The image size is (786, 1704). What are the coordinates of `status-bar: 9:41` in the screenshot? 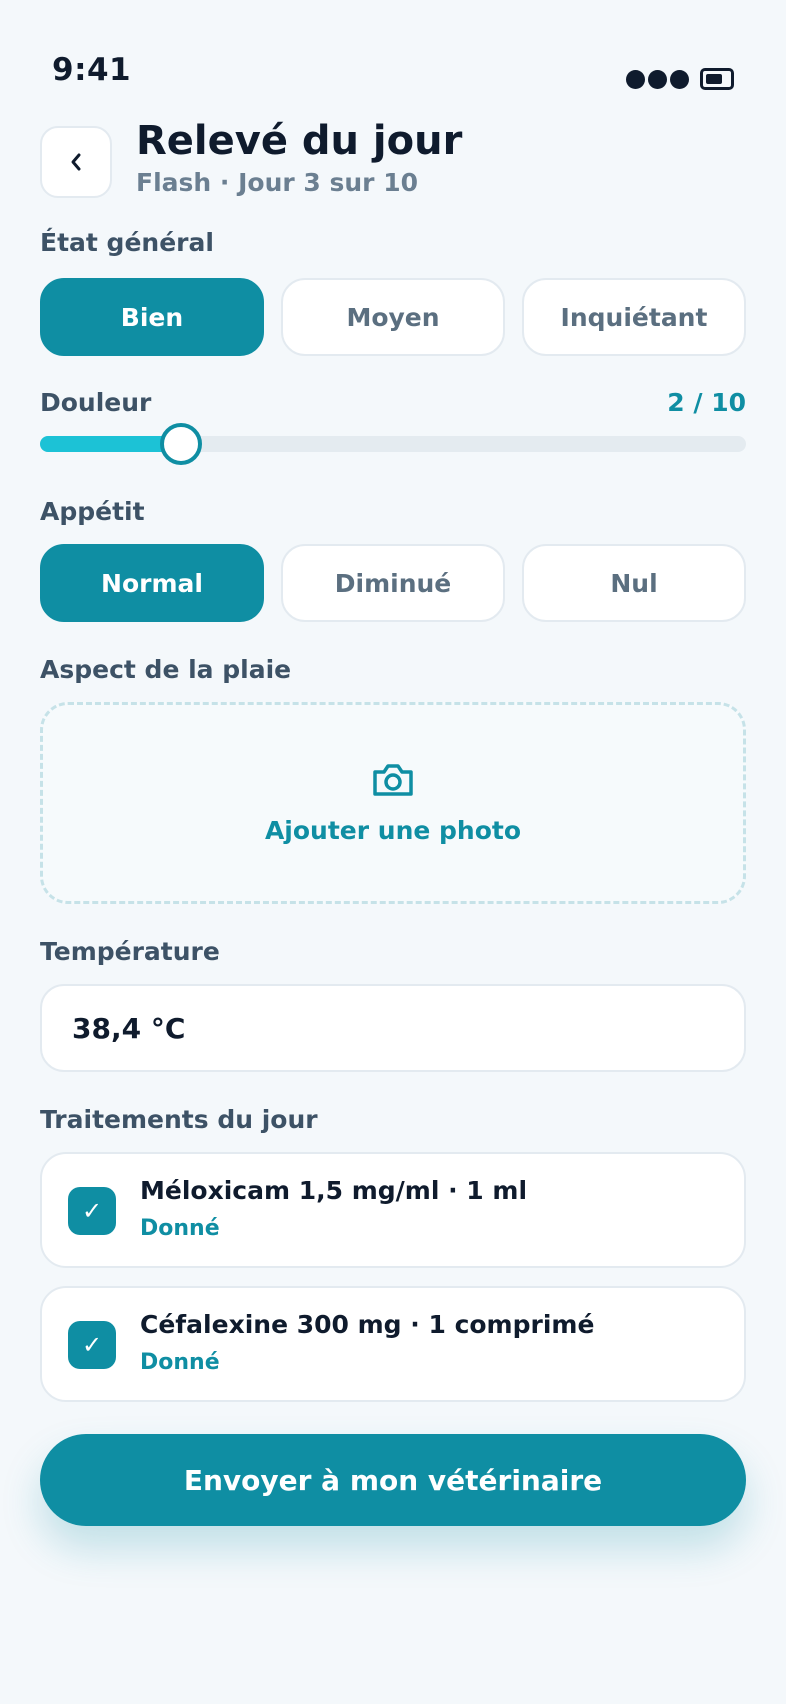 It's located at (393, 55).